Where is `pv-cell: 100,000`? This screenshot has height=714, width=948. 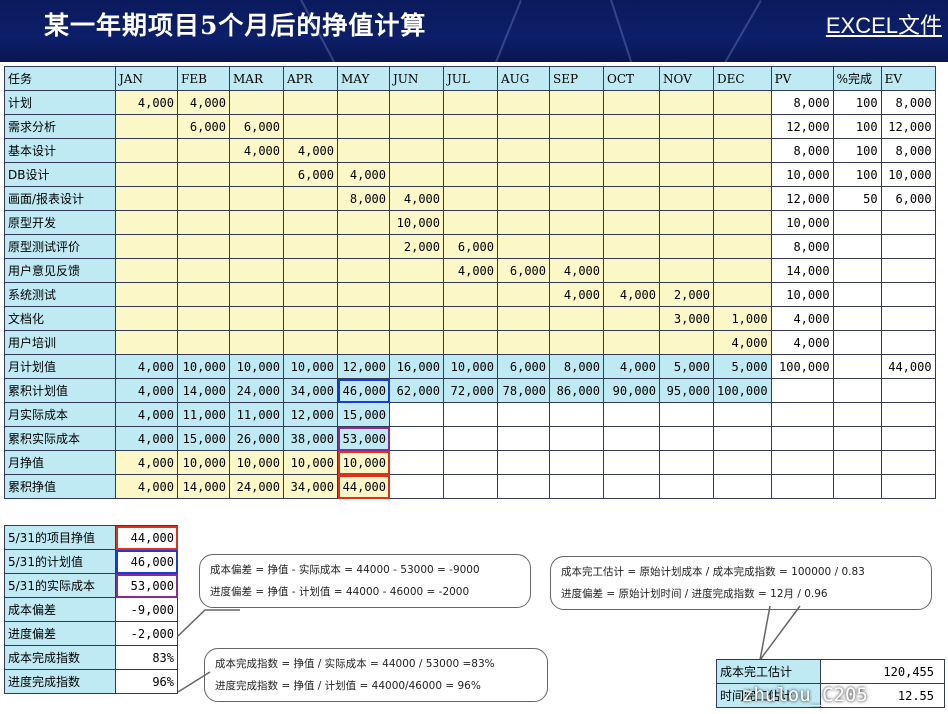
pv-cell: 100,000 is located at coordinates (802, 366).